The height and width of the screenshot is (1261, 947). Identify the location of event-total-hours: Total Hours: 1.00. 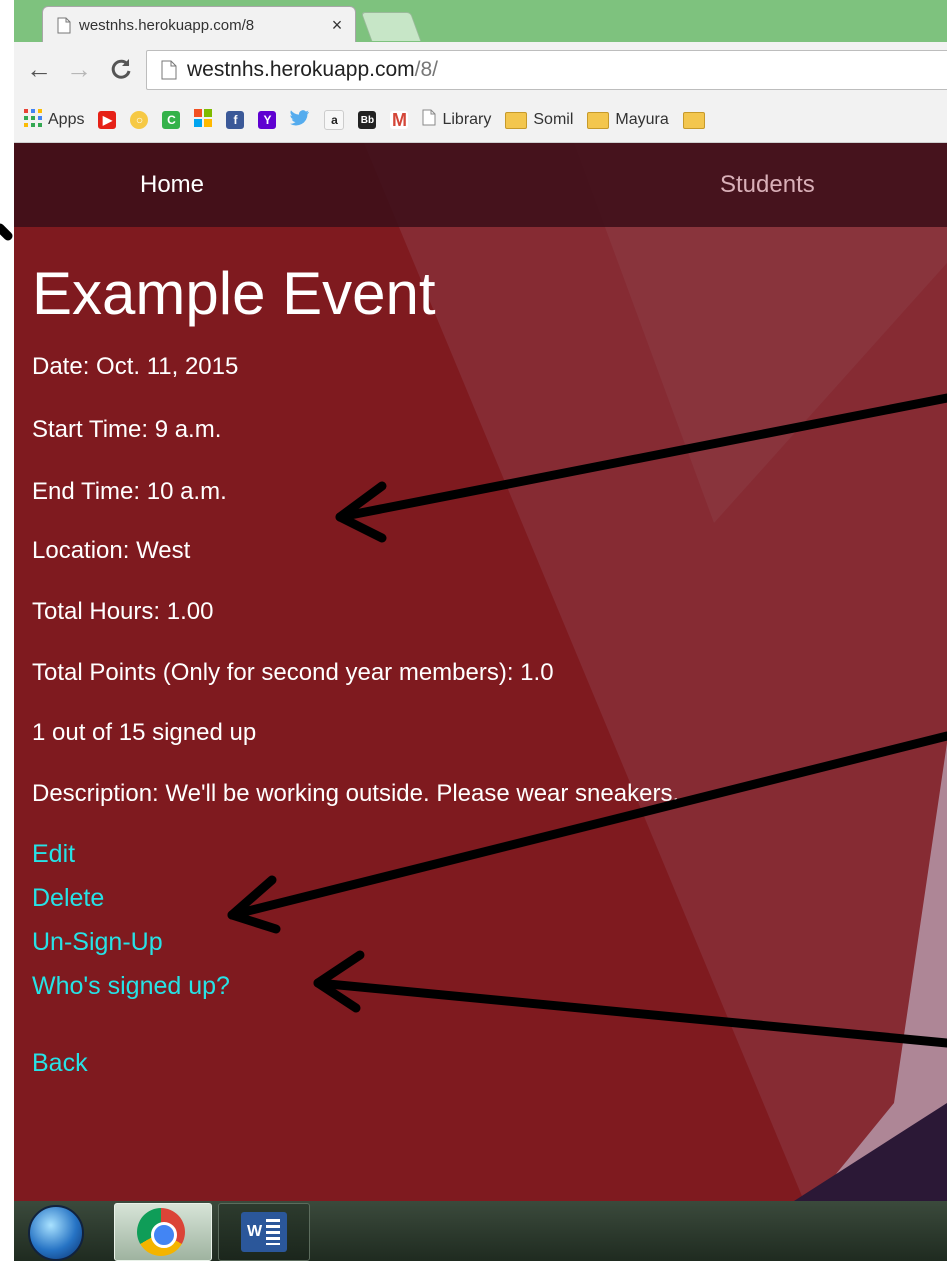
(123, 611).